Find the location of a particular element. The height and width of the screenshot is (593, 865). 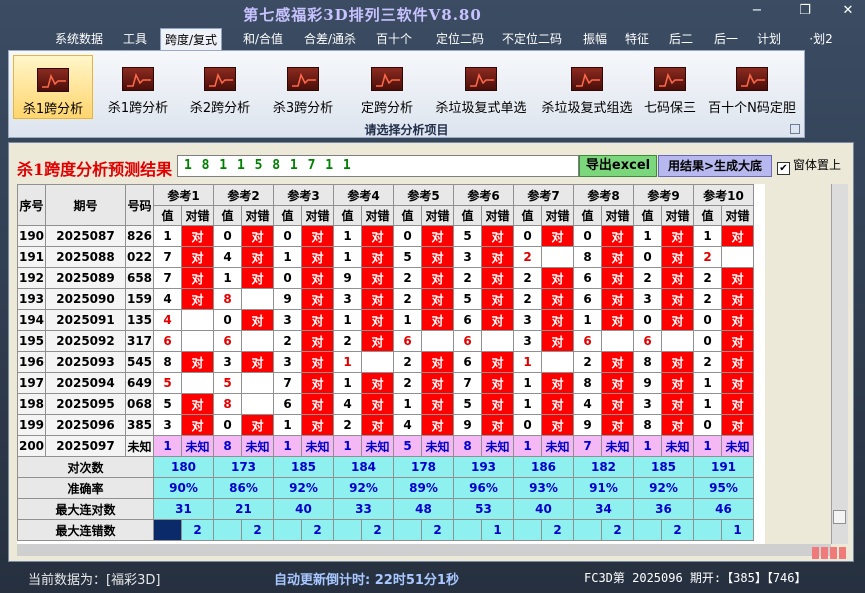

column-header-period: 期号 is located at coordinates (85, 205).